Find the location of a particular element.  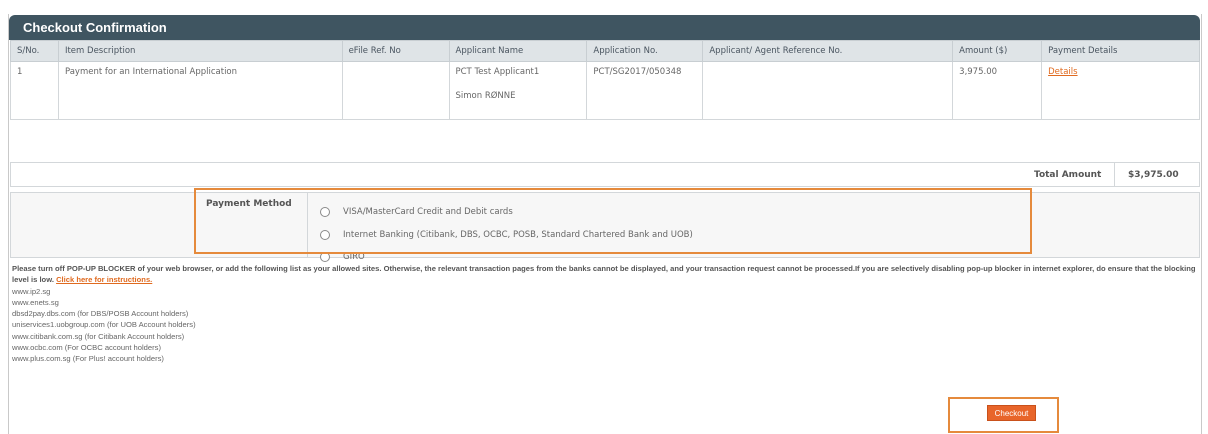

cell-applicant: PCT Test Applicant1 Simon RØNNE is located at coordinates (518, 90).